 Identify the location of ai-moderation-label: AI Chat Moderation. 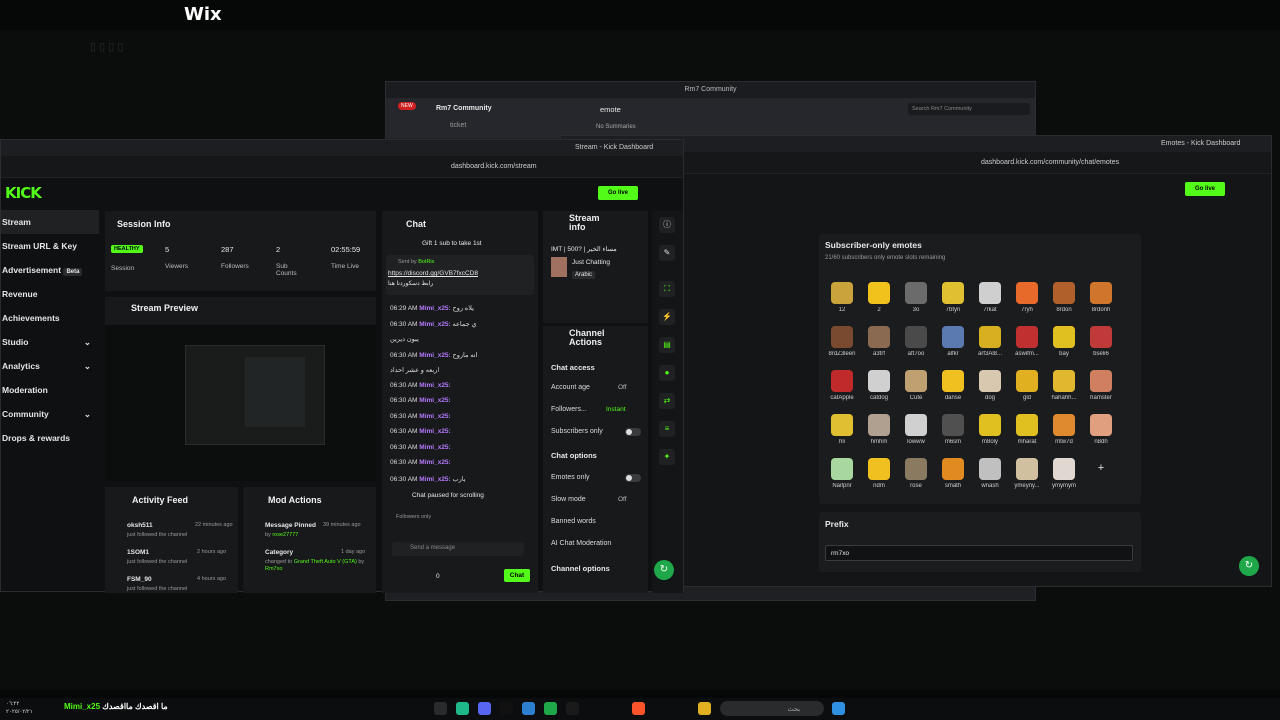
(581, 543).